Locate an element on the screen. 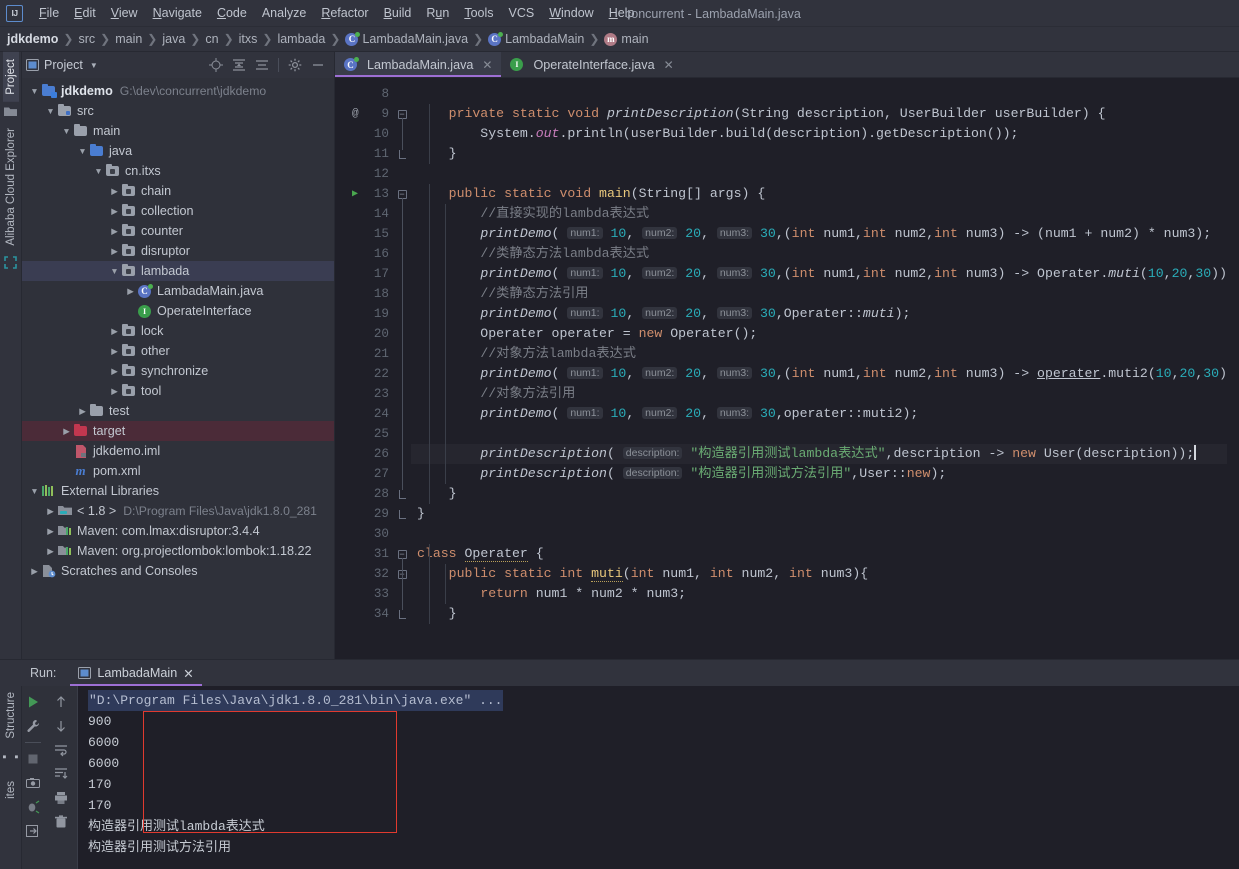 The image size is (1239, 869). line-number-22: 22 is located at coordinates (364, 374).